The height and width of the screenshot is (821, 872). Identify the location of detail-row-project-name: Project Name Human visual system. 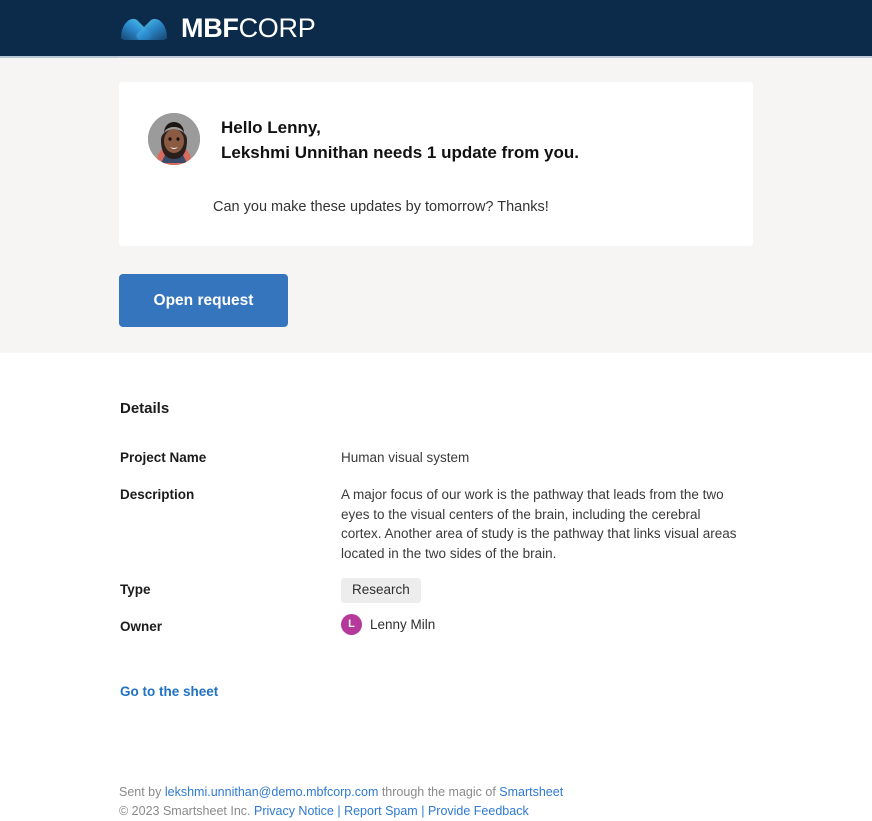
(440, 458).